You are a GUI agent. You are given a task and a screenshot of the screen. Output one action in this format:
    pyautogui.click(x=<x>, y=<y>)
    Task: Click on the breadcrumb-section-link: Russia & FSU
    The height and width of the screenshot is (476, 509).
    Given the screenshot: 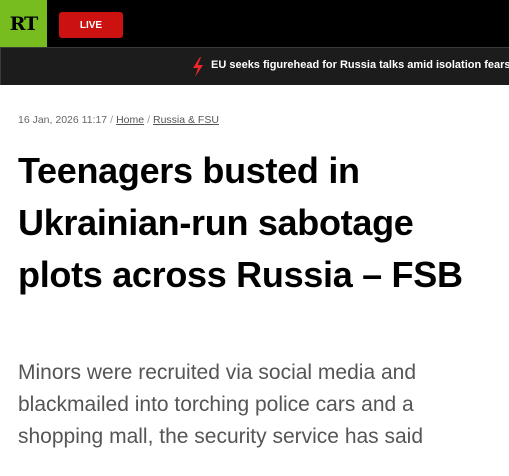 What is the action you would take?
    pyautogui.click(x=186, y=120)
    